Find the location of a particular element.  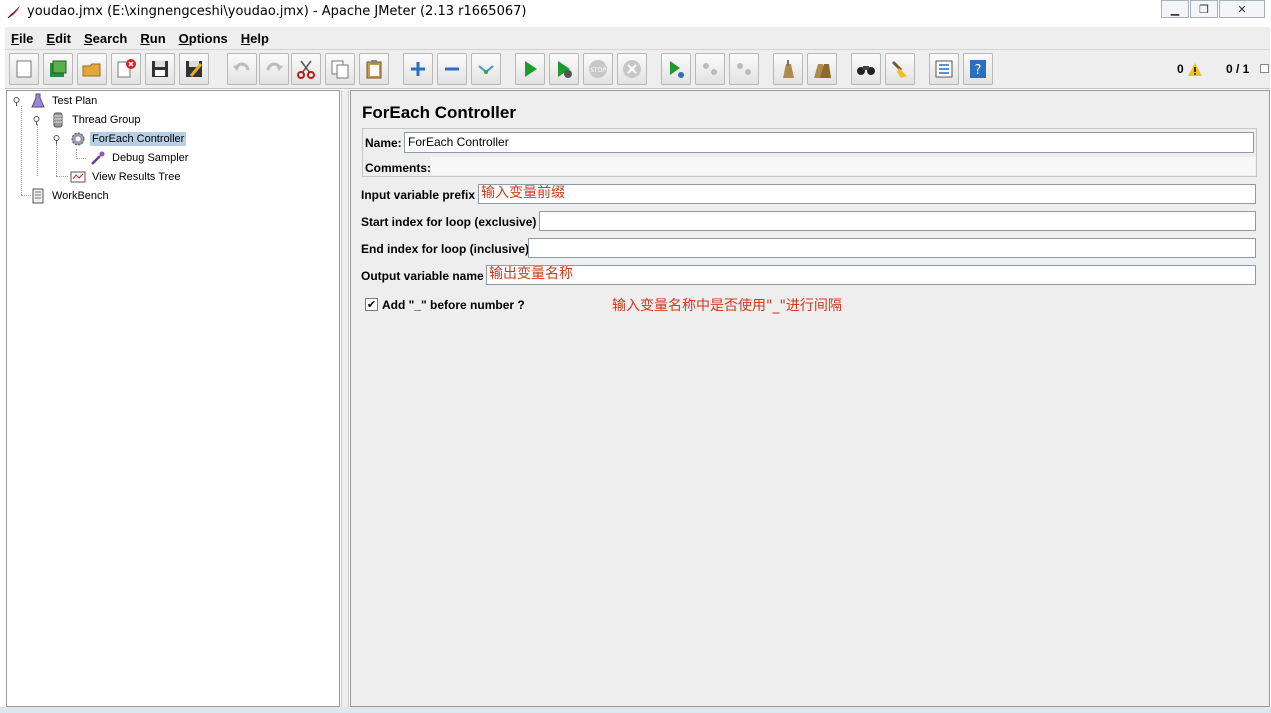

menu-edit: Edit is located at coordinates (59, 38).